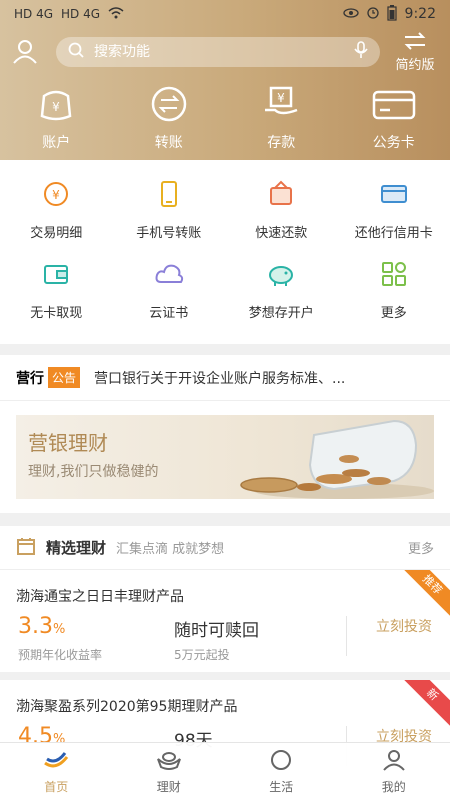 This screenshot has width=450, height=800. I want to click on grid-label: 更多, so click(393, 313).